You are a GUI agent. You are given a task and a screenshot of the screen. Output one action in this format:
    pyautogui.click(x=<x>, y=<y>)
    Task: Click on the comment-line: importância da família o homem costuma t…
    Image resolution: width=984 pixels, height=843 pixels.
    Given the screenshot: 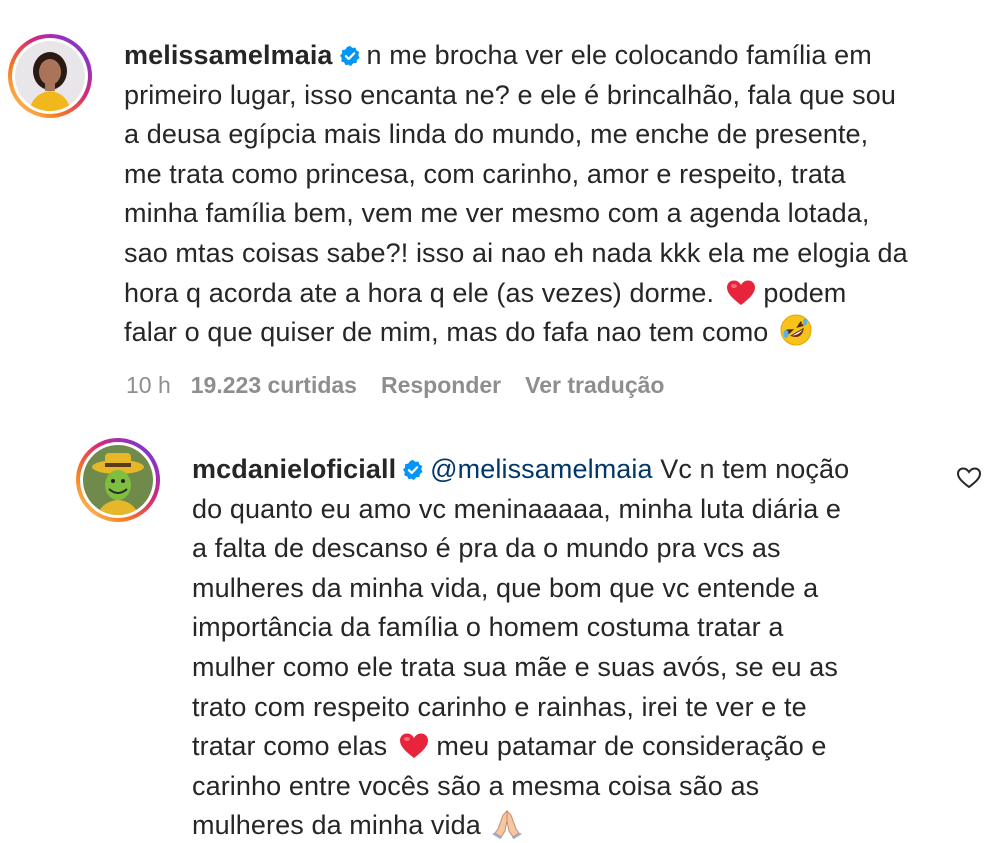 What is the action you would take?
    pyautogui.click(x=488, y=627)
    